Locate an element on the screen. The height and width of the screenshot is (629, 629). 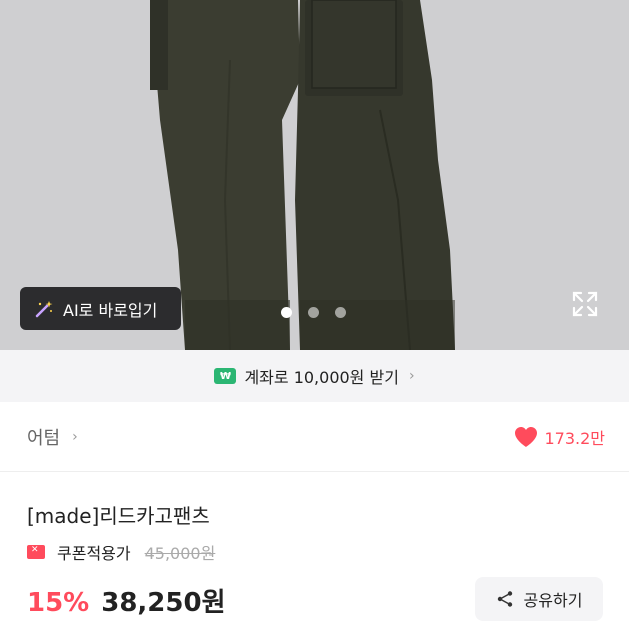
discount-rate: 15% is located at coordinates (58, 603).